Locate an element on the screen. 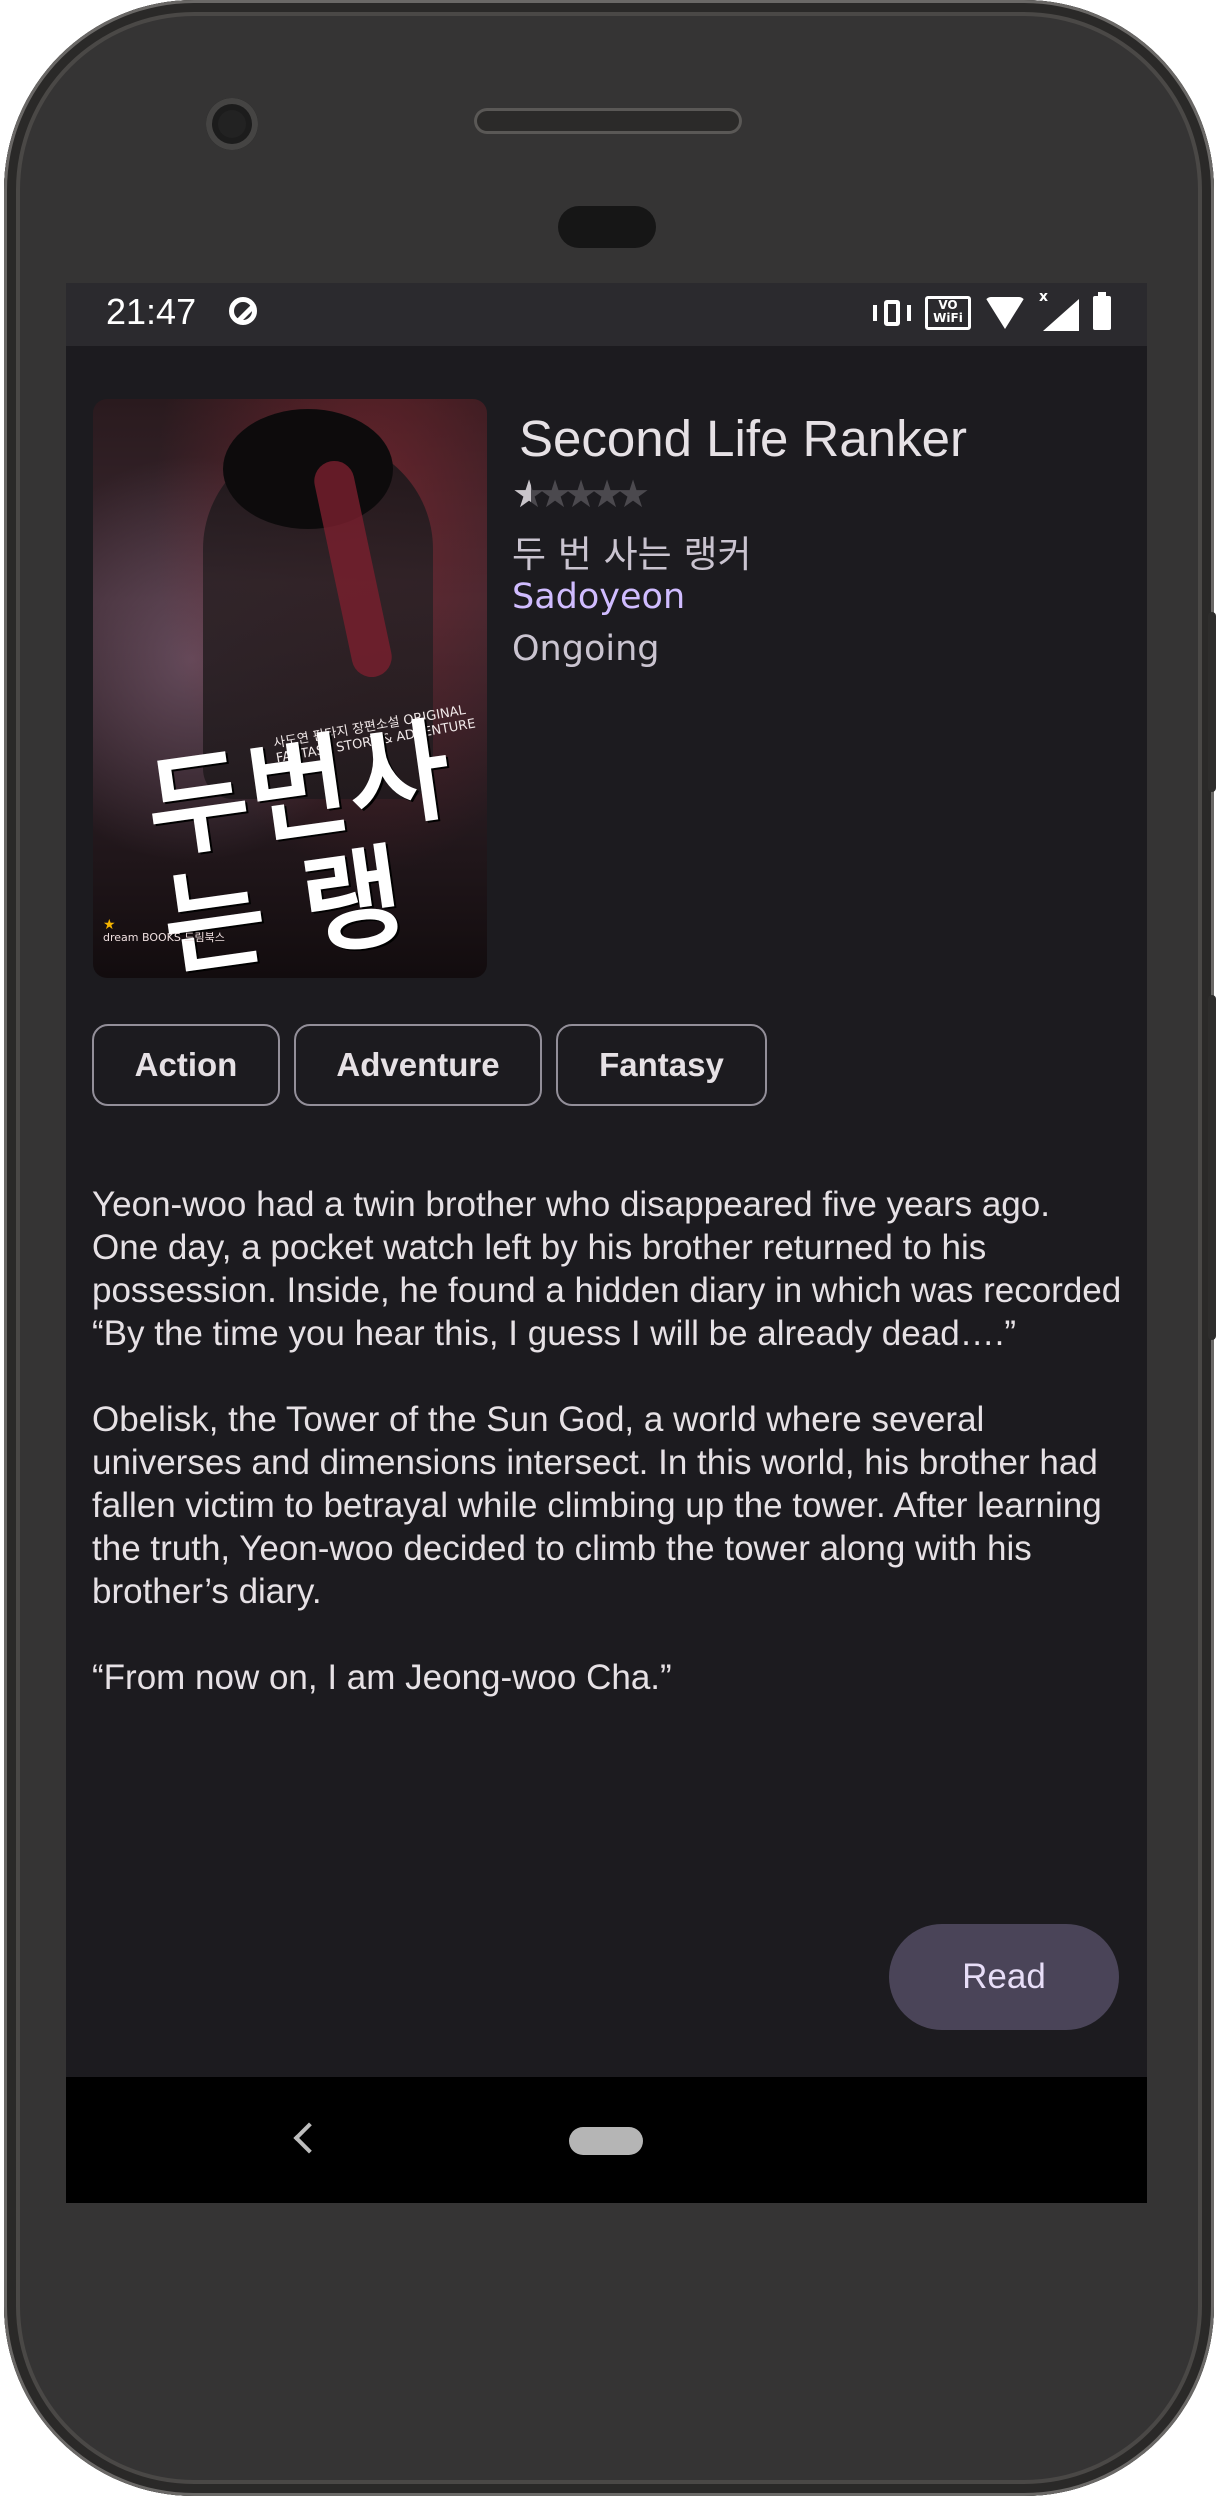 The height and width of the screenshot is (2498, 1224). genre-chip-adventure: Adventure is located at coordinates (418, 1065).